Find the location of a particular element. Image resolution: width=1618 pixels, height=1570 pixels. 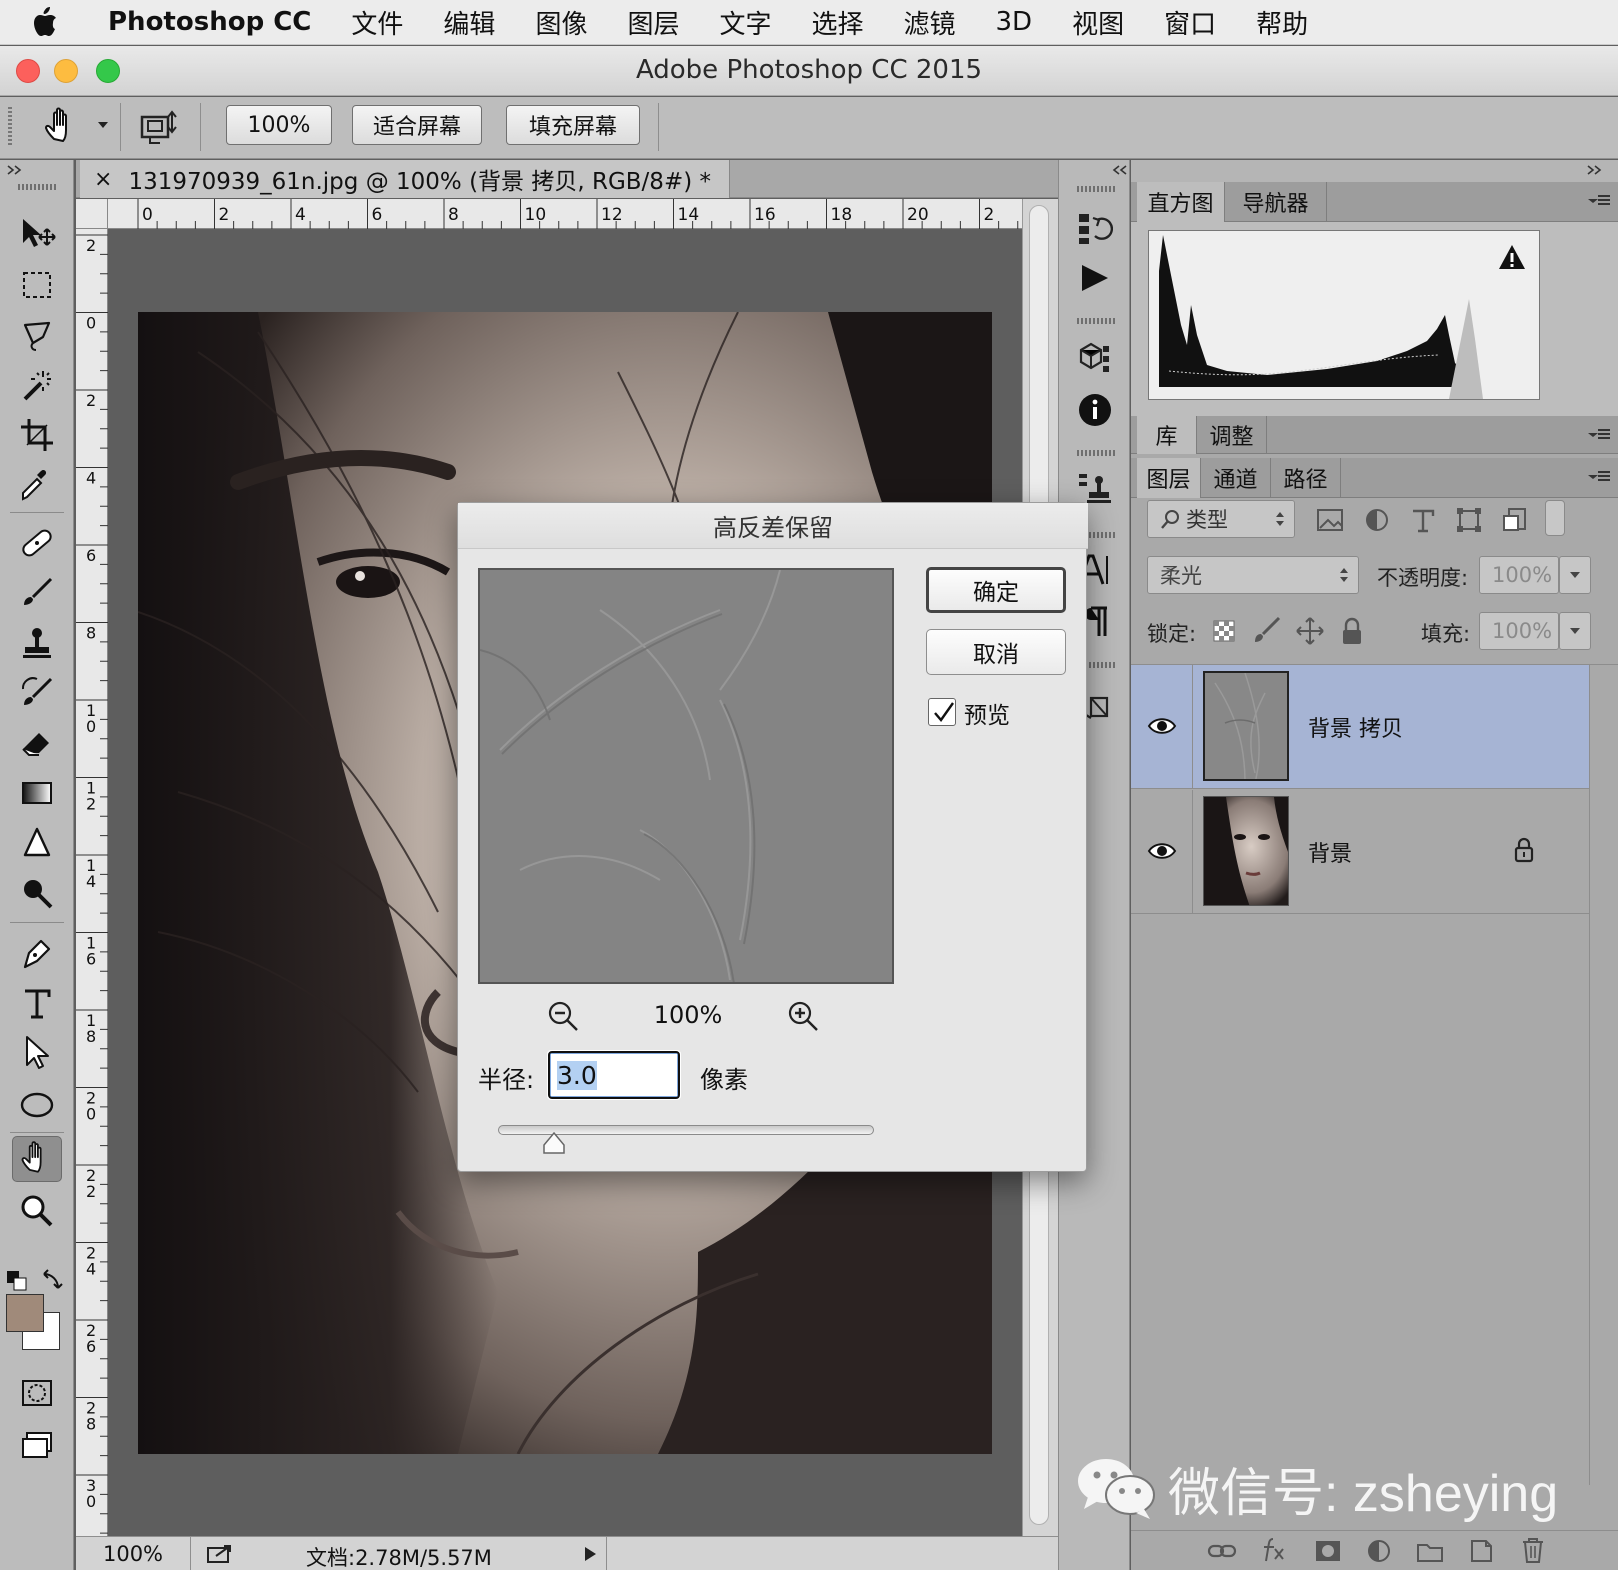

ruler-origin is located at coordinates (92, 214).